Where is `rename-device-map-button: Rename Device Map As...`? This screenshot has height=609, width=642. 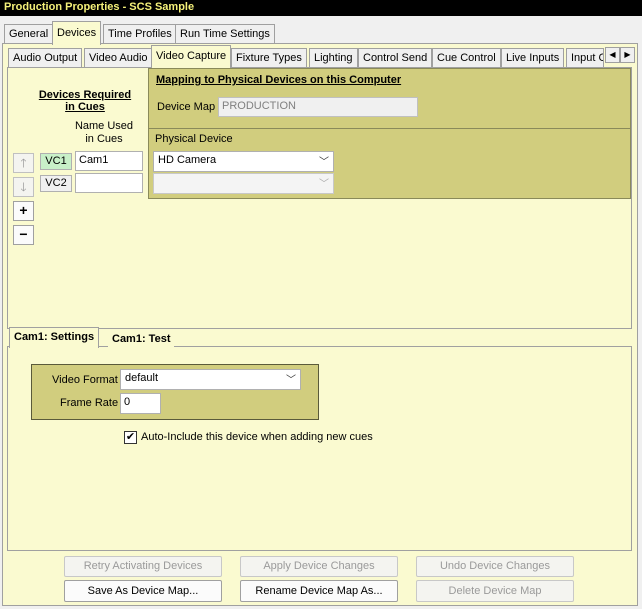 rename-device-map-button: Rename Device Map As... is located at coordinates (319, 591).